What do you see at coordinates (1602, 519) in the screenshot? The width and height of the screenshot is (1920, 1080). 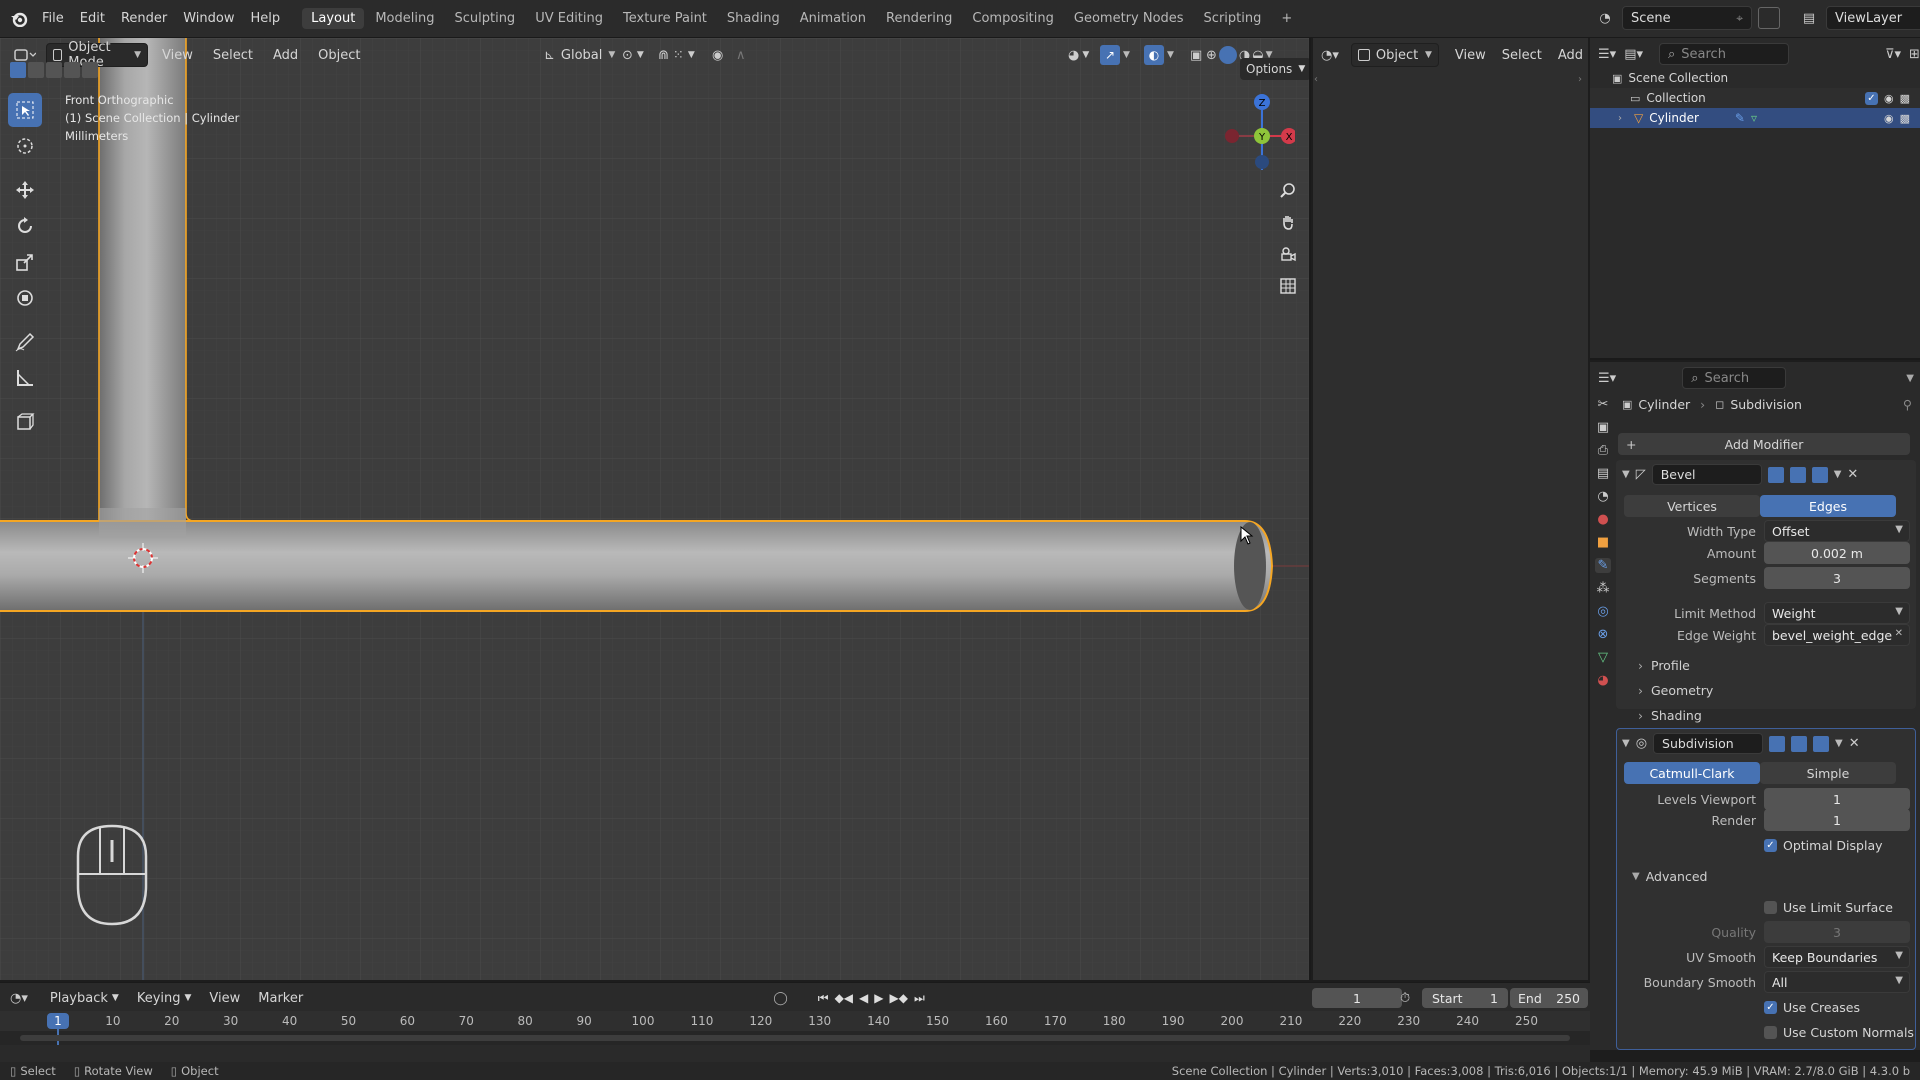 I see `world-tab-icon: ●` at bounding box center [1602, 519].